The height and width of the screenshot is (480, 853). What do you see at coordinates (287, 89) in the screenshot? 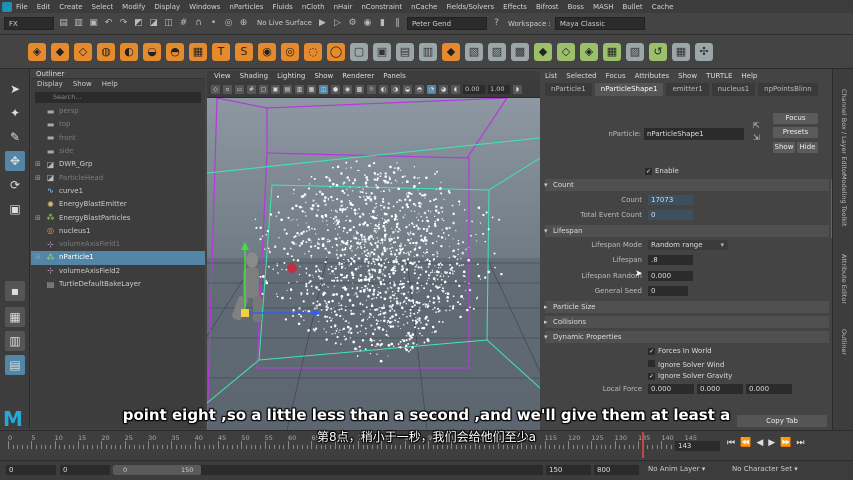
I see `gate-mask-icon: ▤` at bounding box center [287, 89].